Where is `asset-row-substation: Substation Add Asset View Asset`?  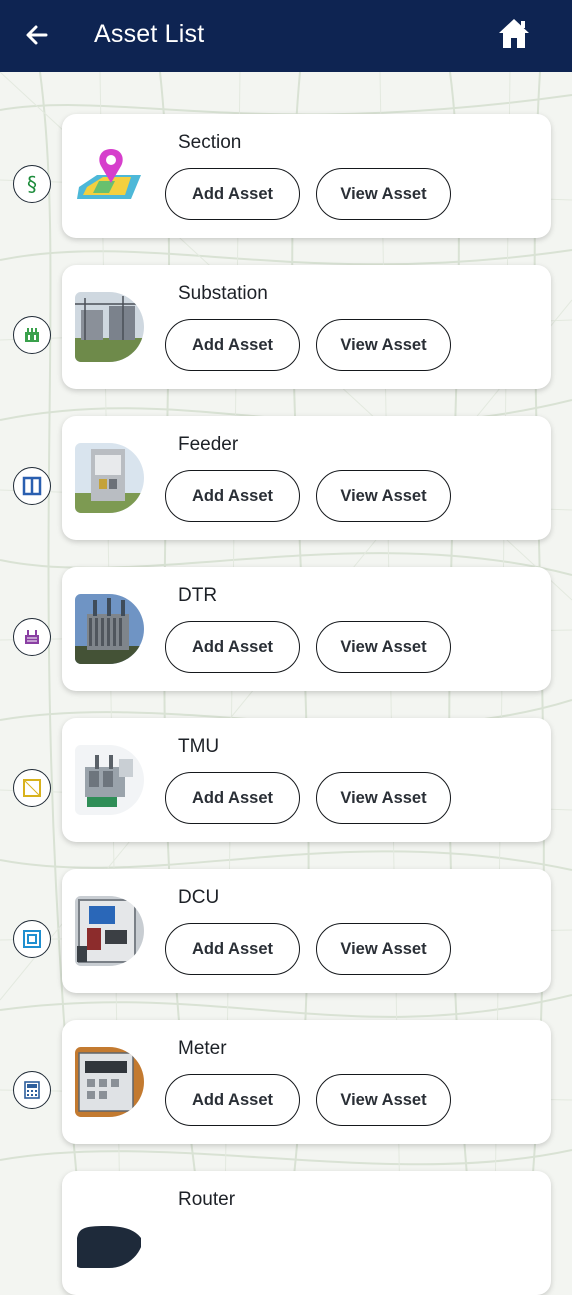
asset-row-substation: Substation Add Asset View Asset is located at coordinates (286, 327).